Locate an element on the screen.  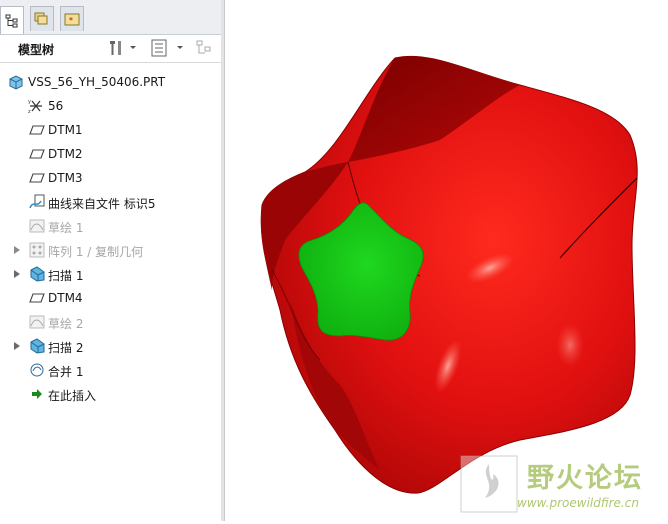
settings-button is located at coordinates (122, 48).